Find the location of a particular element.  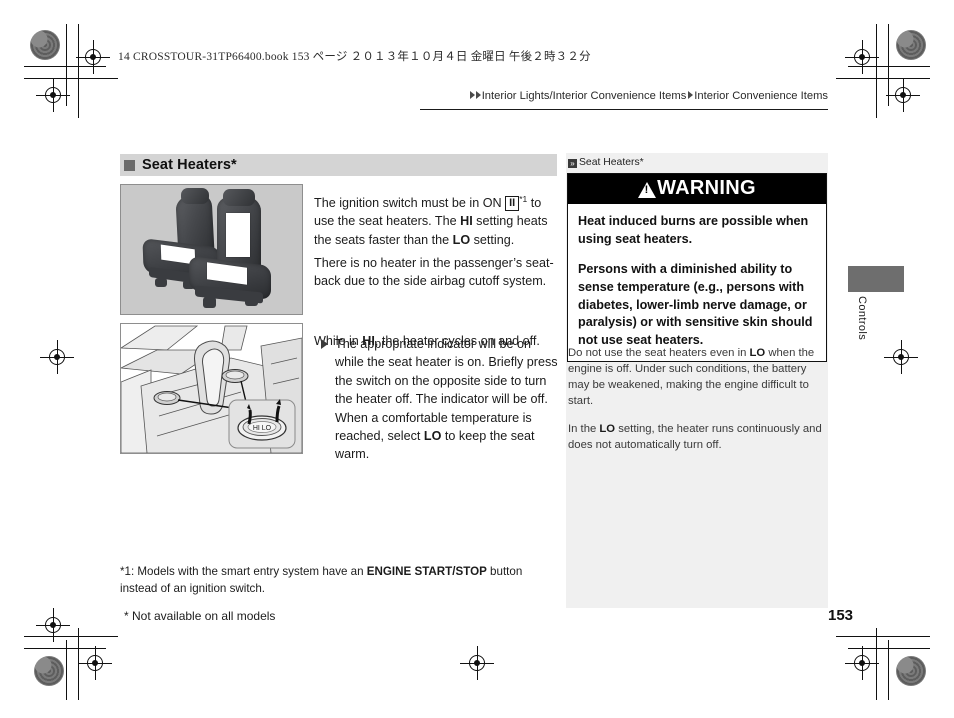

warning-triangle-icon is located at coordinates (647, 189).